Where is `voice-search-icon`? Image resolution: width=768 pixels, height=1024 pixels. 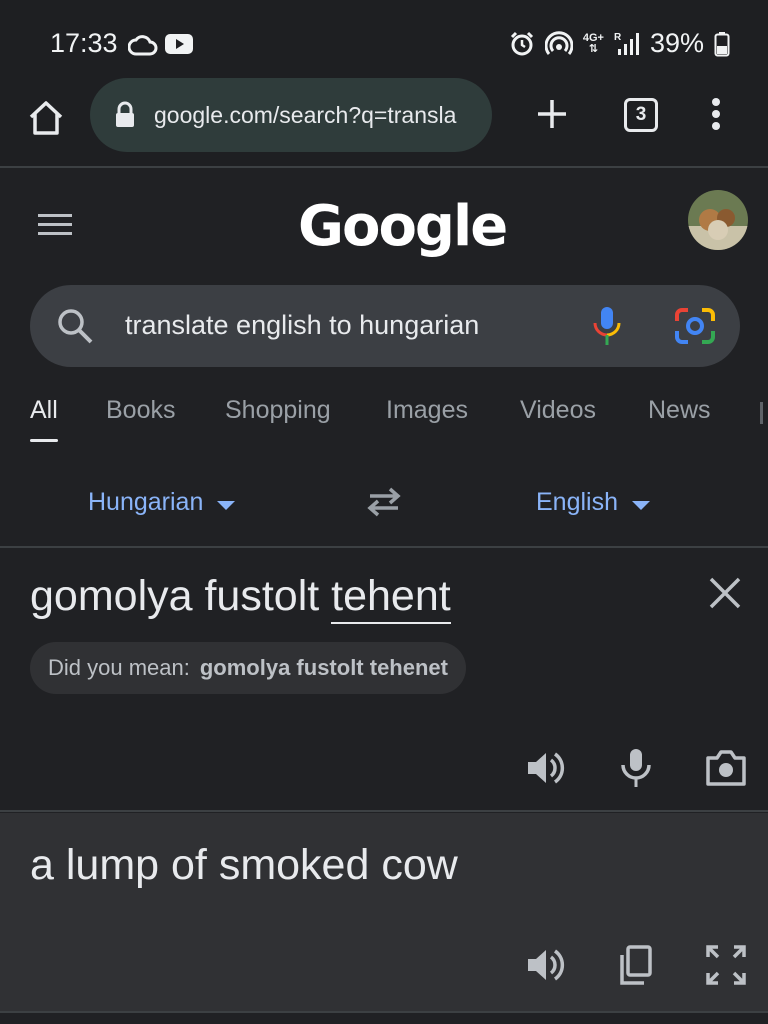
voice-search-icon is located at coordinates (607, 326).